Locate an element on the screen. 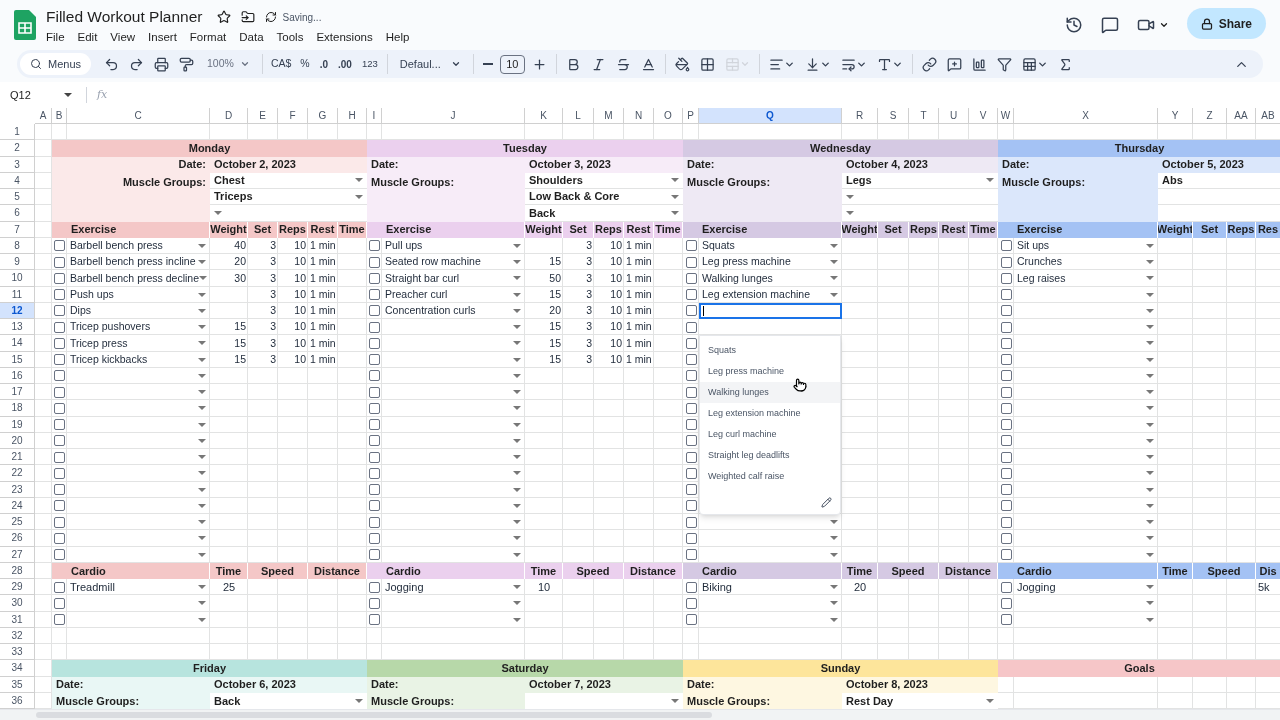 This screenshot has height=720, width=1280. name-box: Q12 is located at coordinates (20, 95).